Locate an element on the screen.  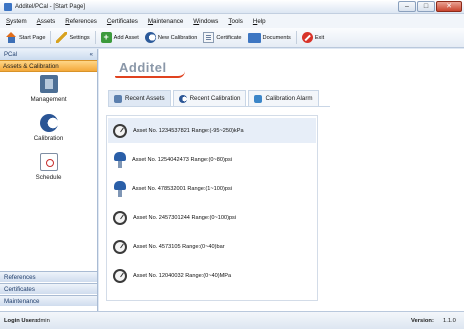
sidebar-item-label: Management is located at coordinates (48, 99).